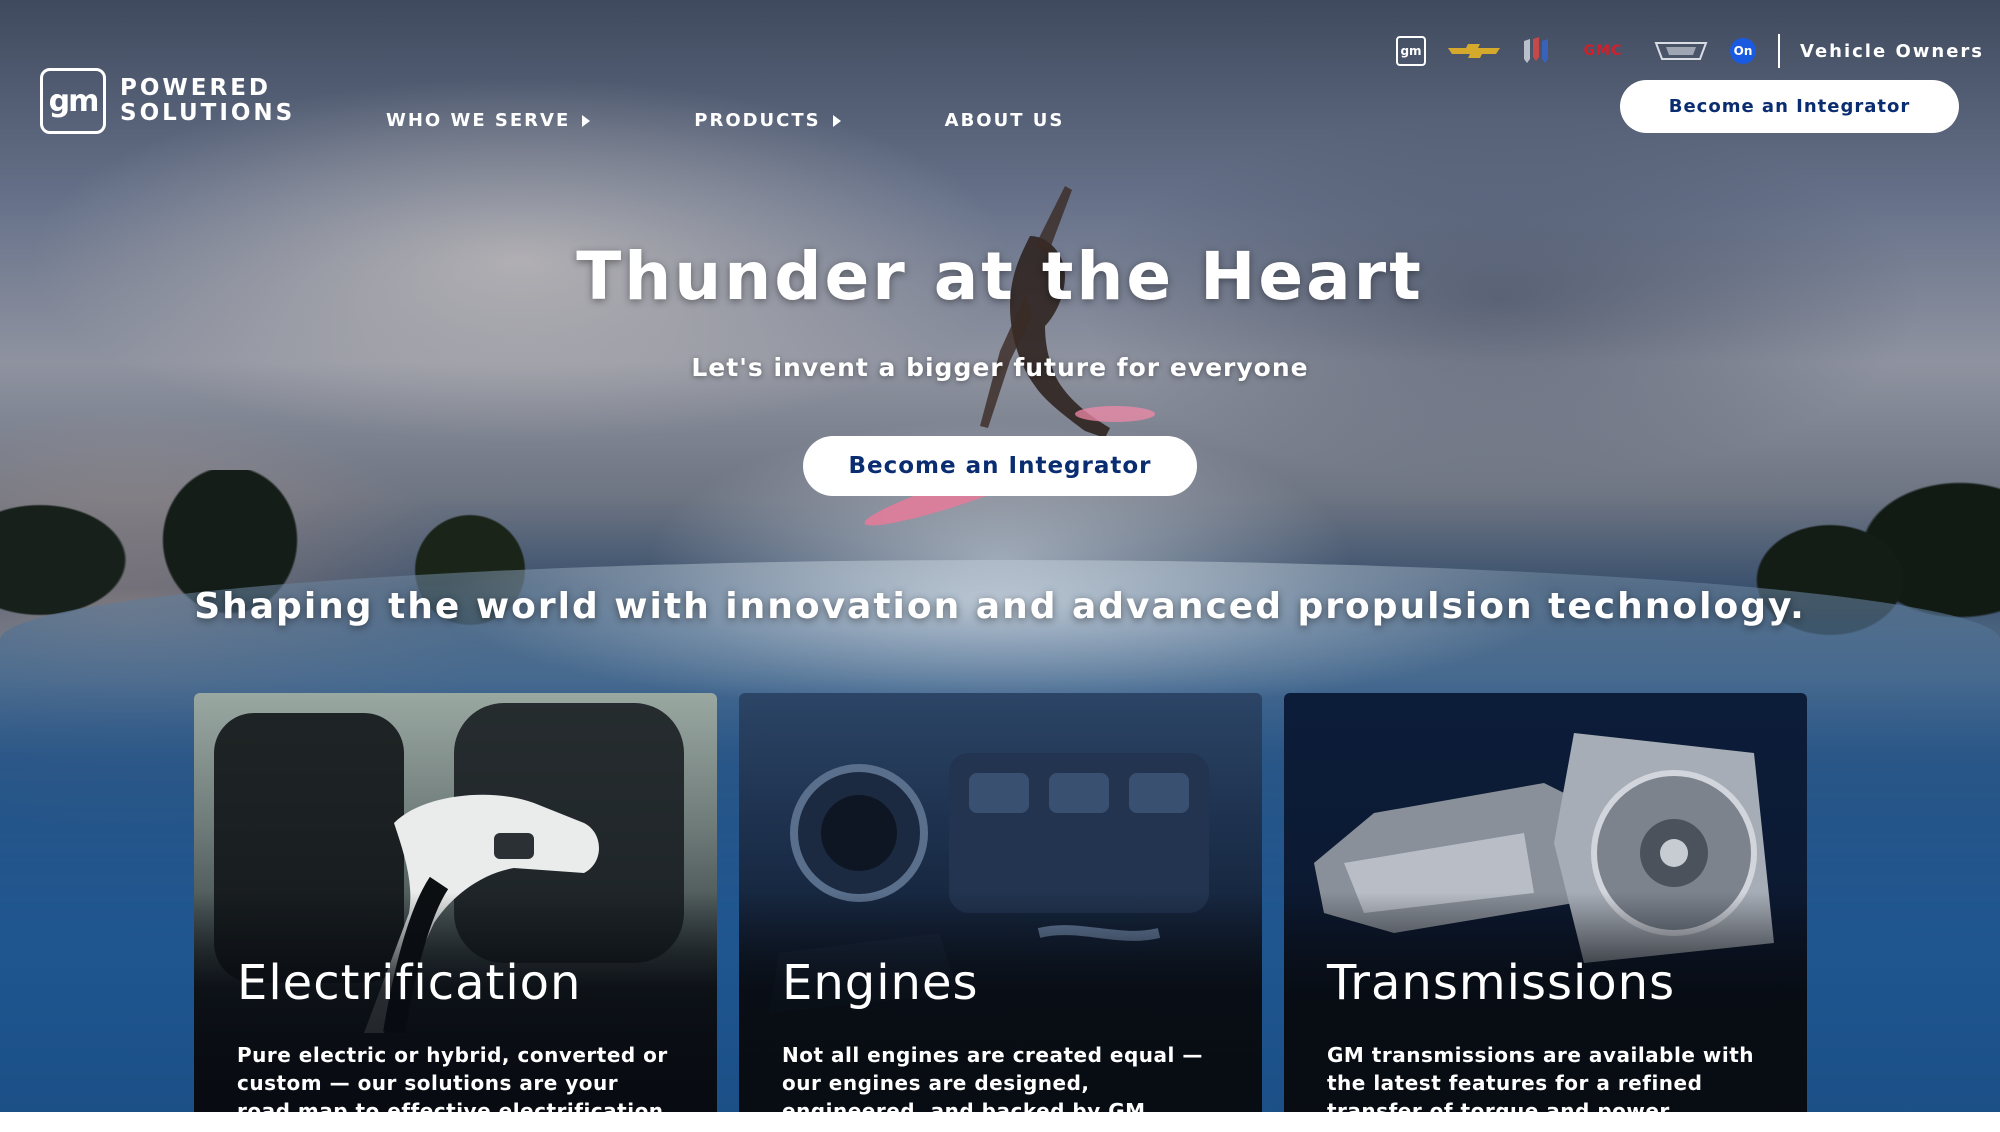 The height and width of the screenshot is (1132, 2000). I want to click on gm-powered-solutions-logo: gm POWERED SOLUTIONS, so click(167, 101).